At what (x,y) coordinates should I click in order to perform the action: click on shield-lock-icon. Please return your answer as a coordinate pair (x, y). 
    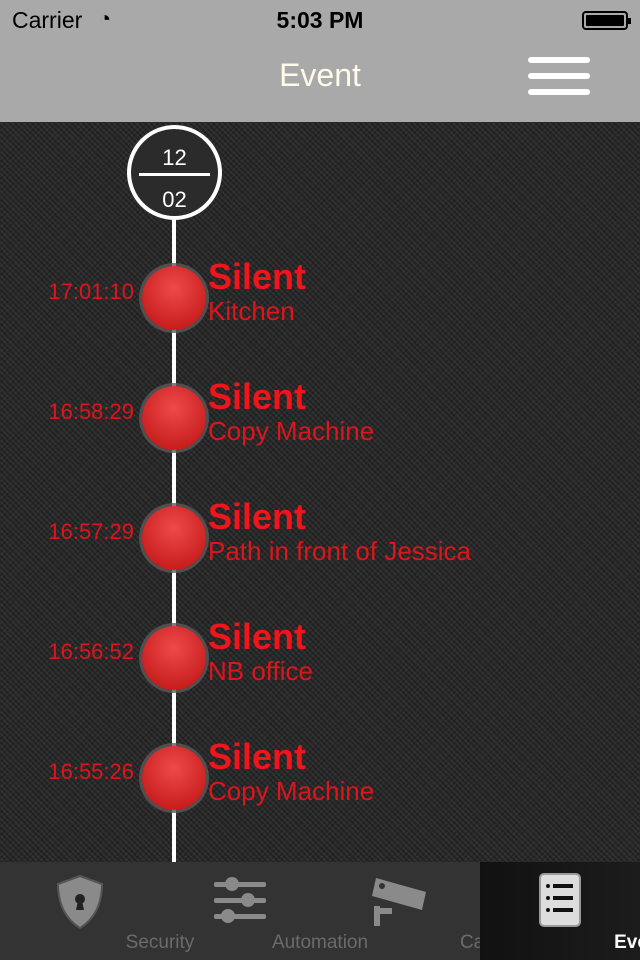
    Looking at the image, I should click on (80, 902).